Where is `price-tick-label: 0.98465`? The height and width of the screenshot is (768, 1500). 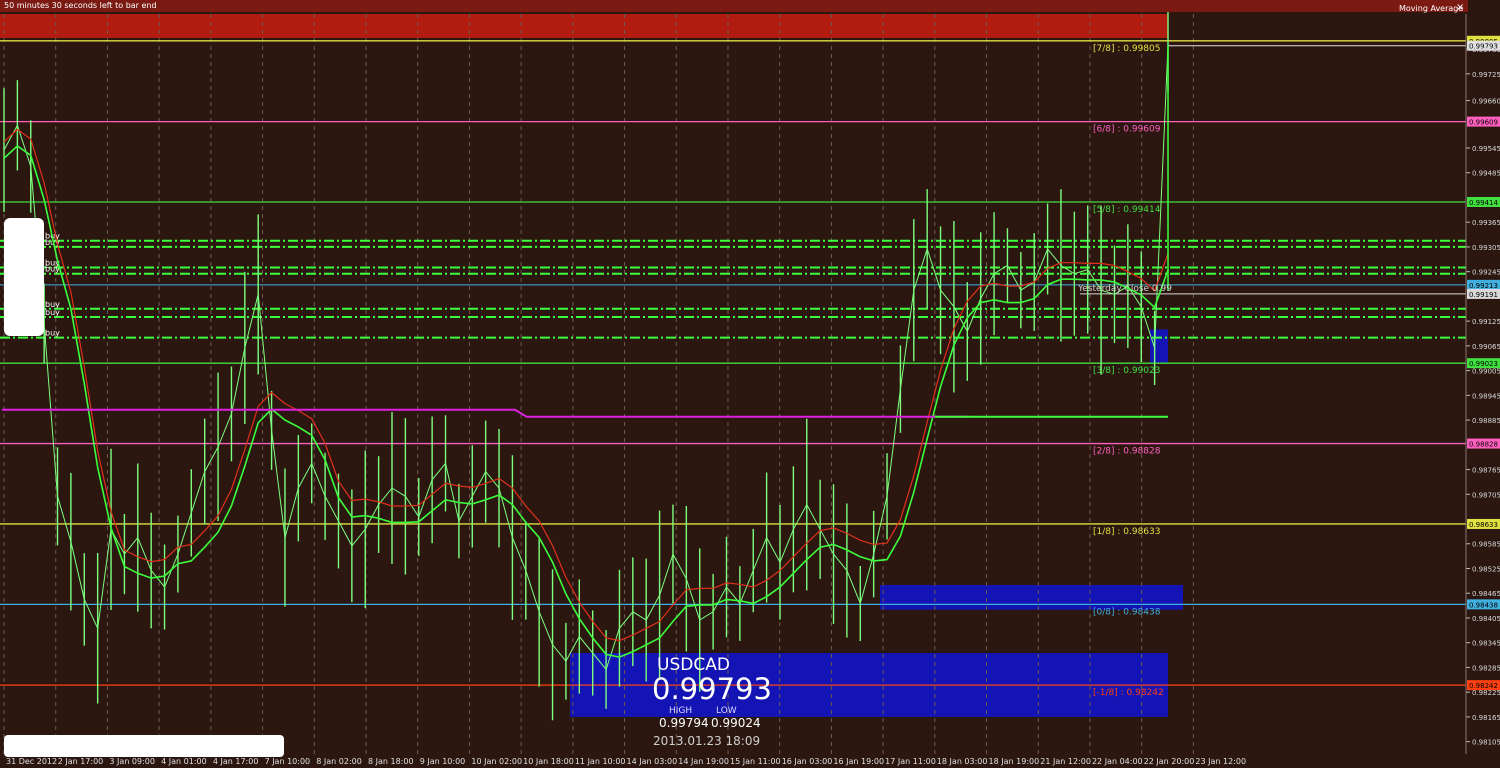 price-tick-label: 0.98465 is located at coordinates (1486, 594).